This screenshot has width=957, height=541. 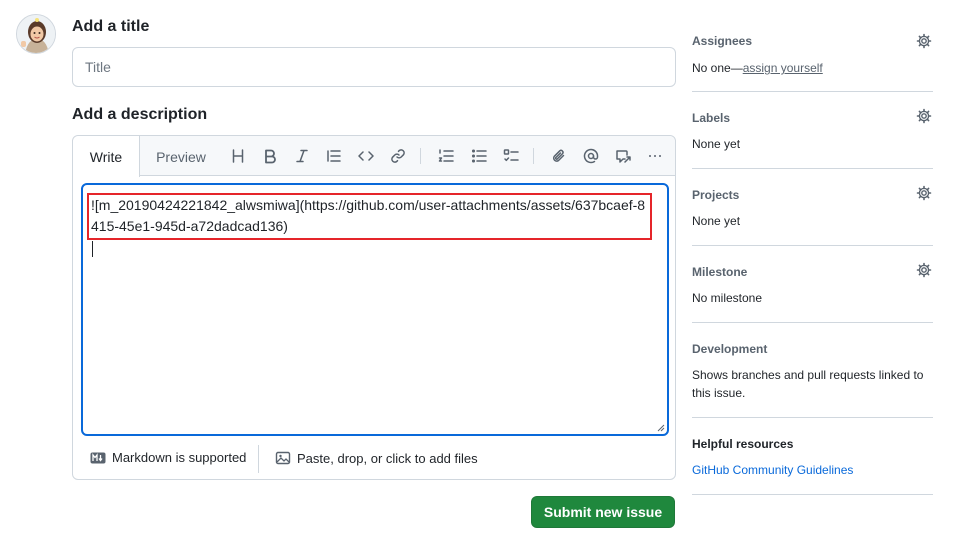 What do you see at coordinates (179, 457) in the screenshot?
I see `markdown-label: Markdown is supported` at bounding box center [179, 457].